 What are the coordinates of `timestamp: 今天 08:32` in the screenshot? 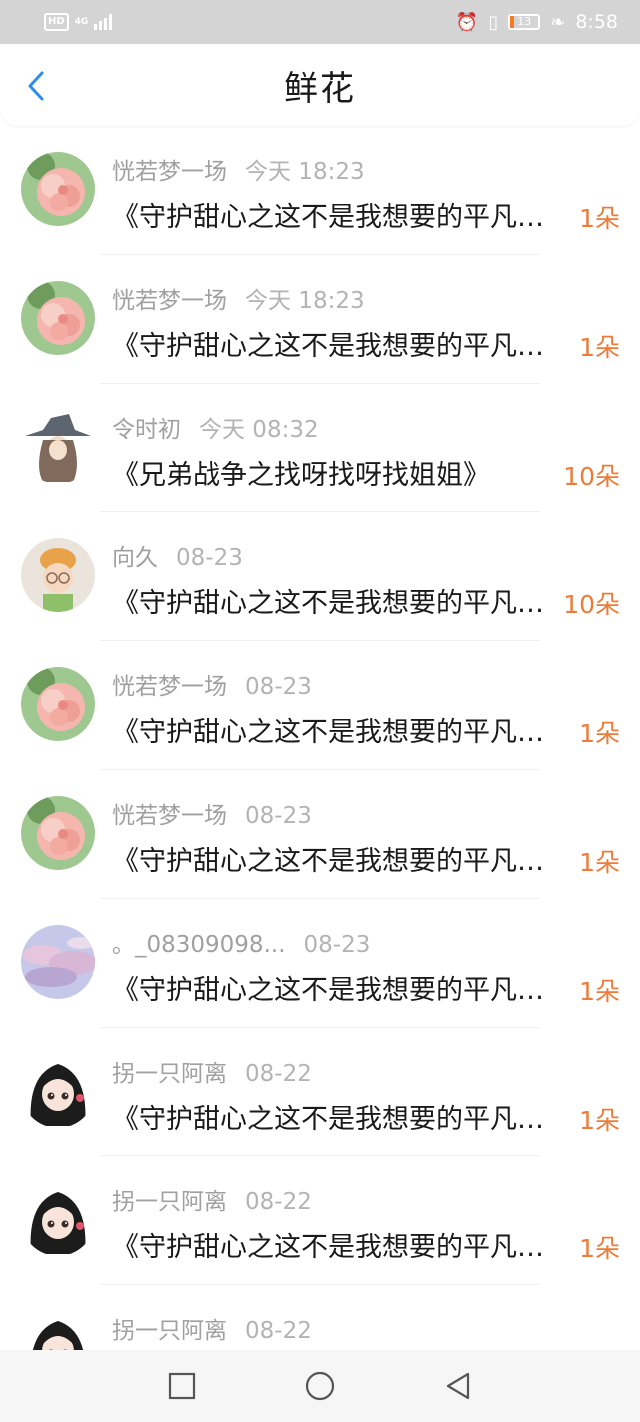 It's located at (259, 429).